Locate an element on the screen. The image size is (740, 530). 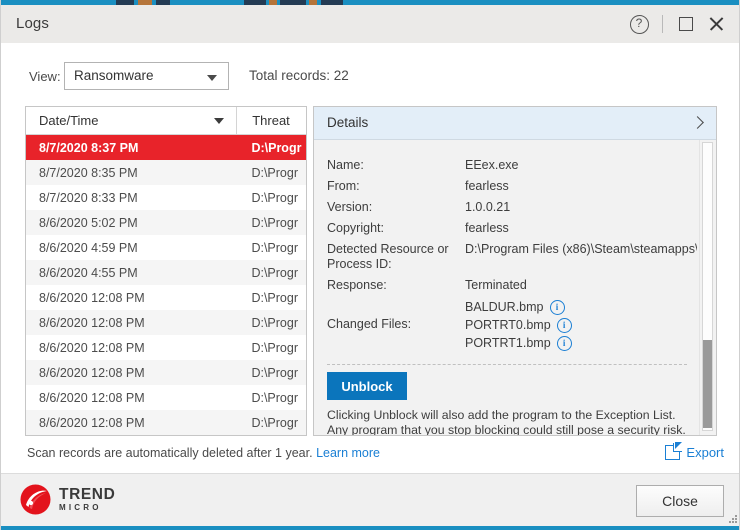
detail-field-value: fearless is located at coordinates (487, 228).